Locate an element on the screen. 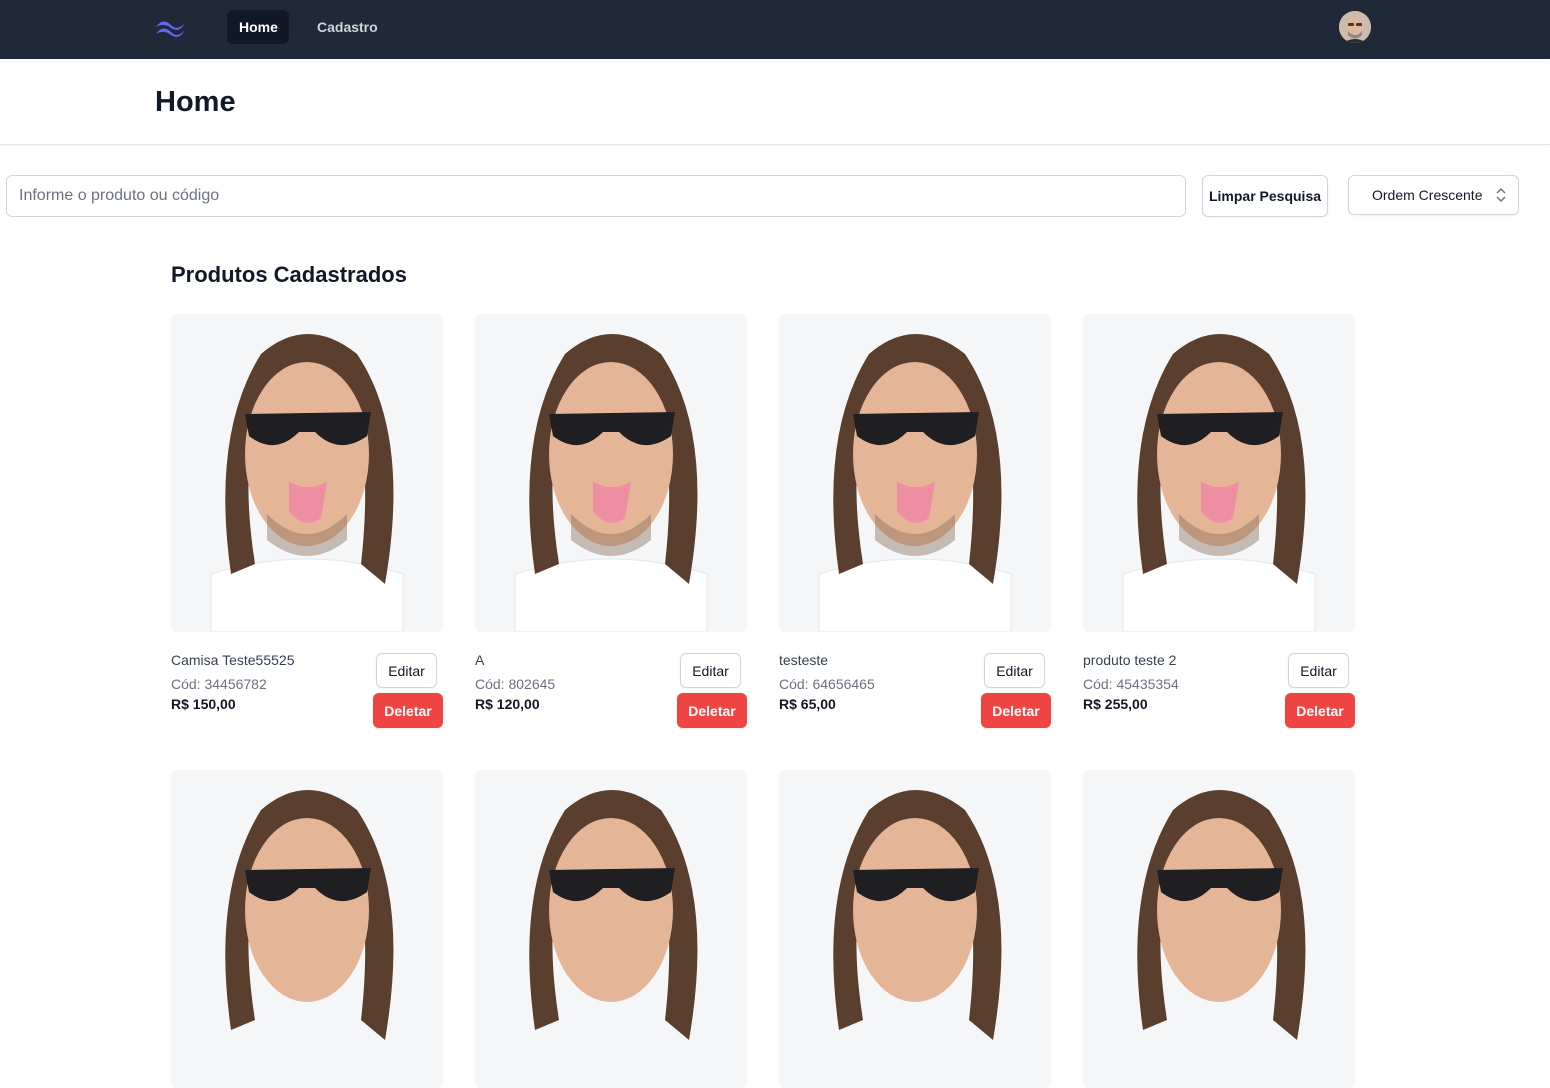 The height and width of the screenshot is (1088, 1550). product-name: testeste is located at coordinates (804, 660).